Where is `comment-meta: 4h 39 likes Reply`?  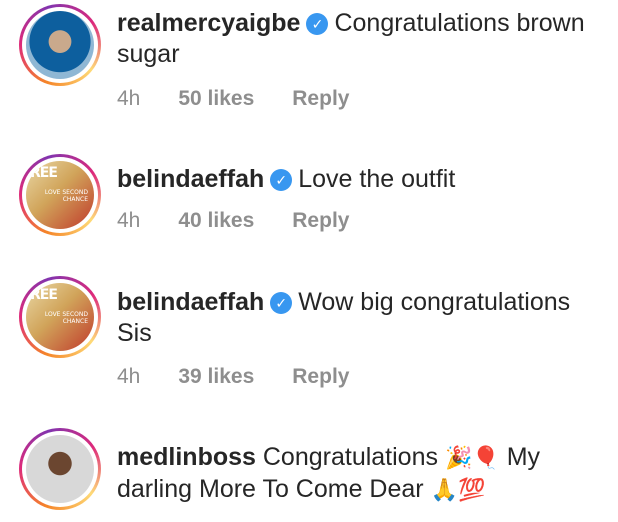 comment-meta: 4h 39 likes Reply is located at coordinates (252, 377).